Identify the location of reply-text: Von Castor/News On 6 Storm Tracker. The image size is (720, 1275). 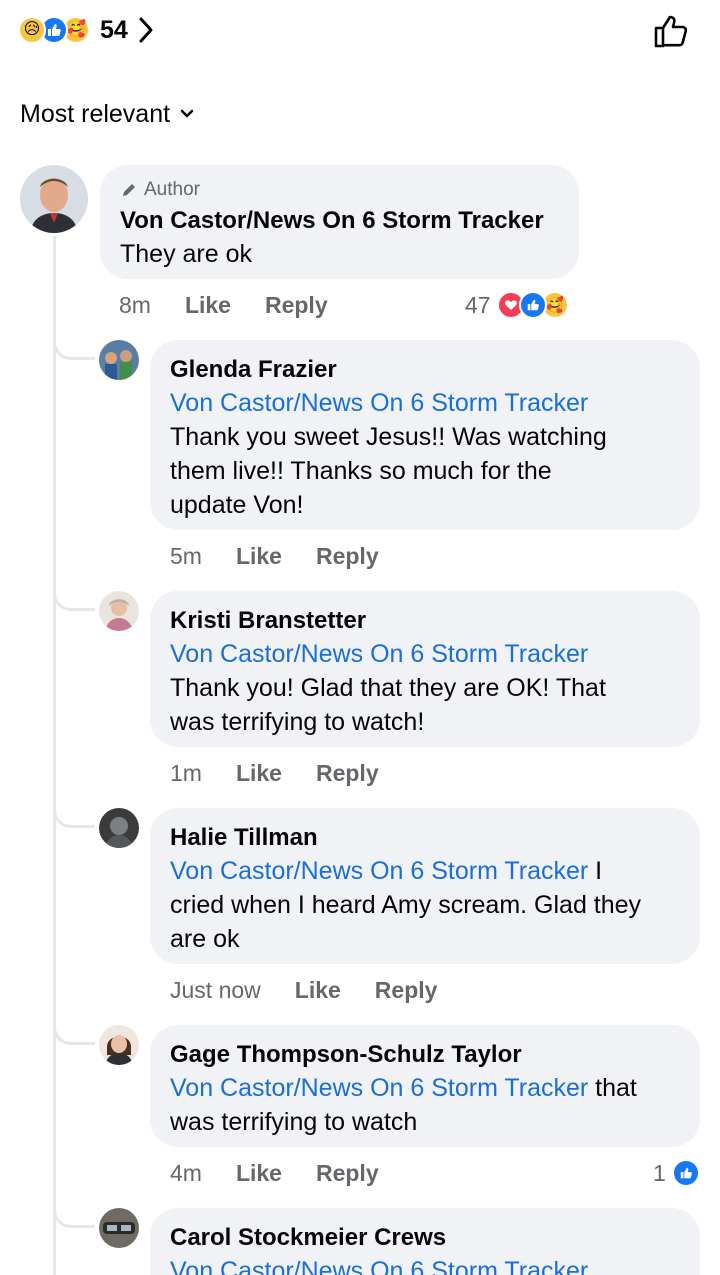
(425, 1264).